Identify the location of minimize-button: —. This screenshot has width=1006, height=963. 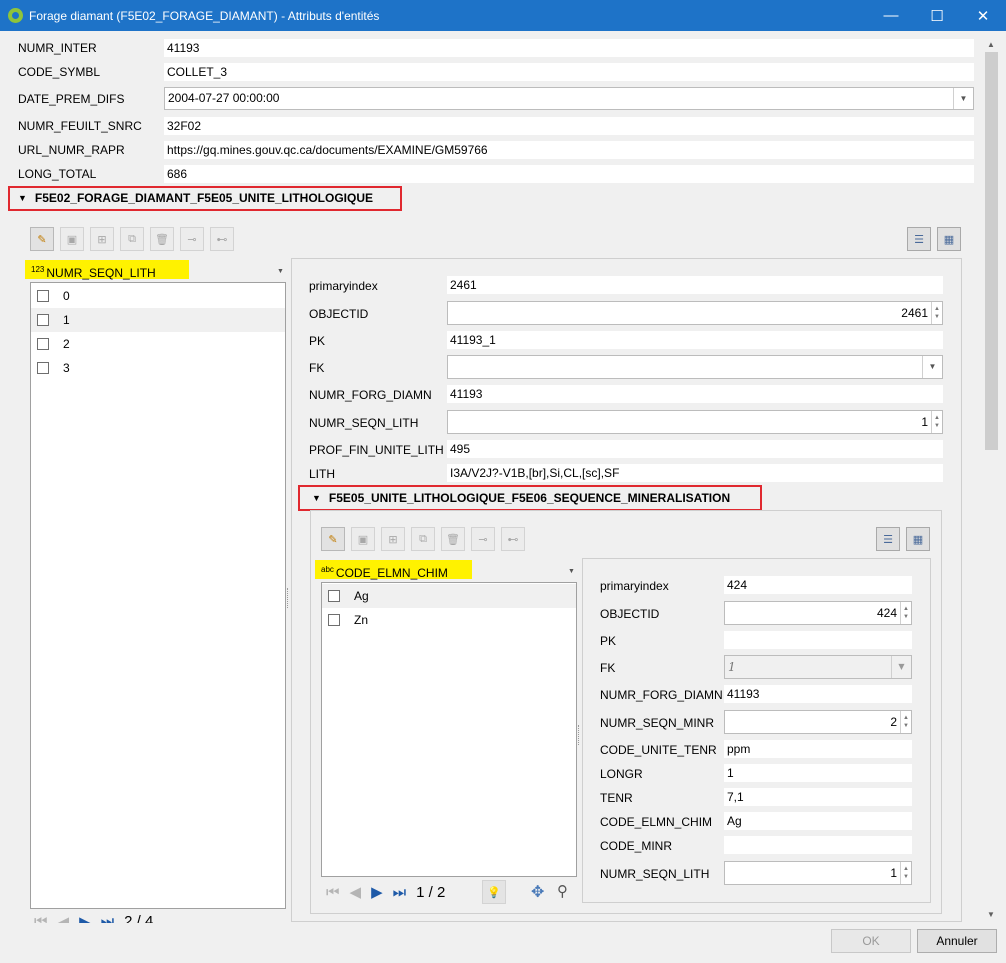
(891, 15).